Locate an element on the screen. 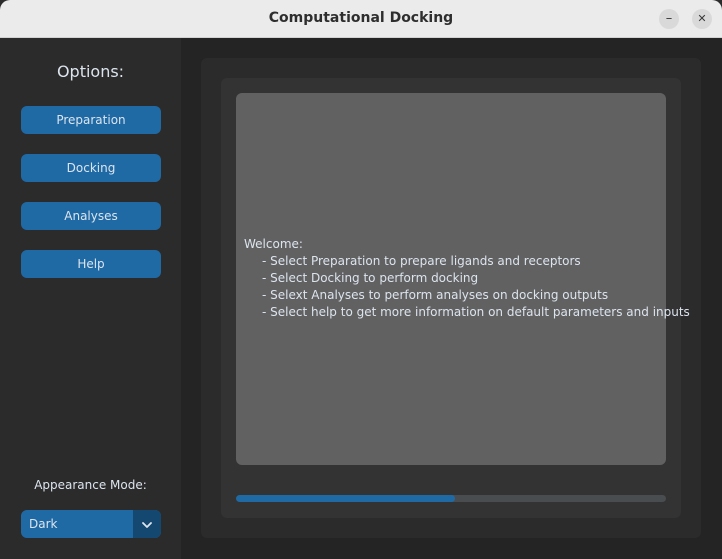  close-button: ✕ is located at coordinates (702, 19).